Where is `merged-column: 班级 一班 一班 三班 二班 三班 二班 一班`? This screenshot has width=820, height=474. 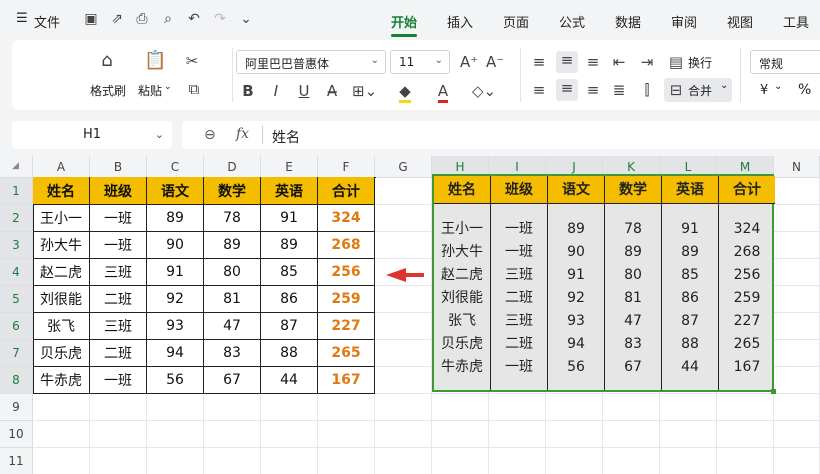
merged-column: 班级 一班 一班 三班 二班 三班 二班 一班 is located at coordinates (519, 283).